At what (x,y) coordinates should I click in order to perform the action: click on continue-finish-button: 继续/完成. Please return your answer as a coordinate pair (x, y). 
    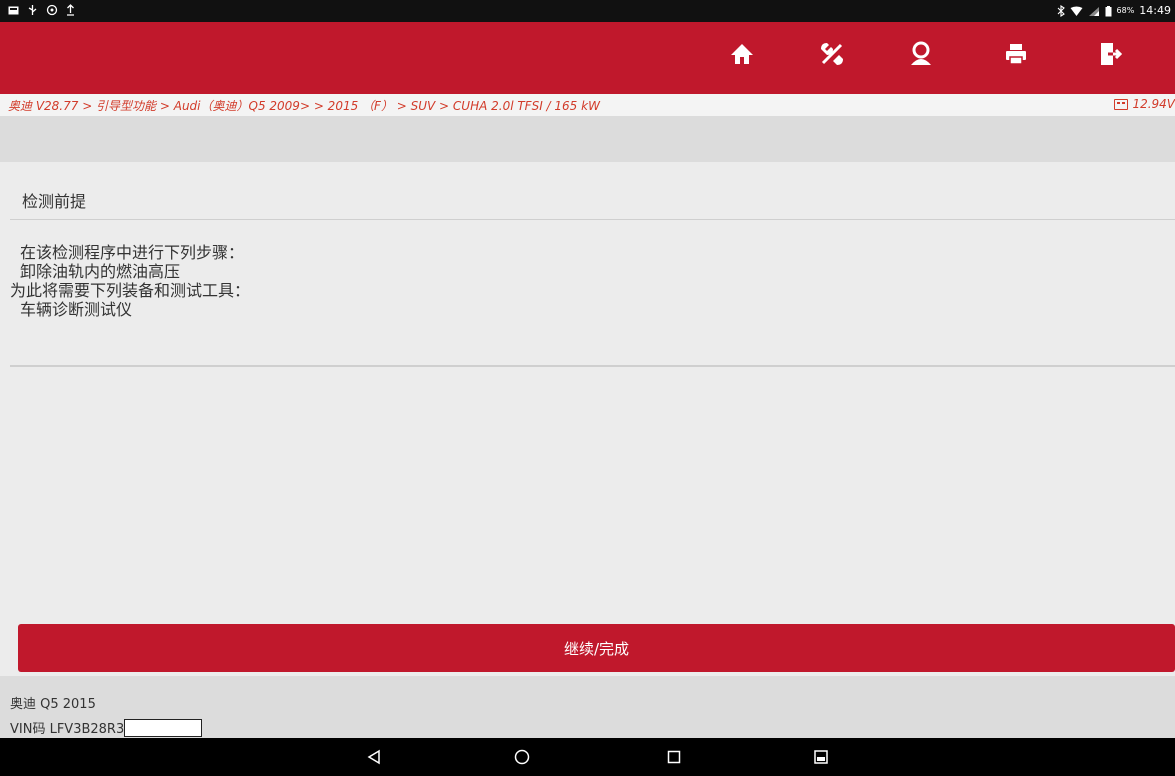
    Looking at the image, I should click on (596, 648).